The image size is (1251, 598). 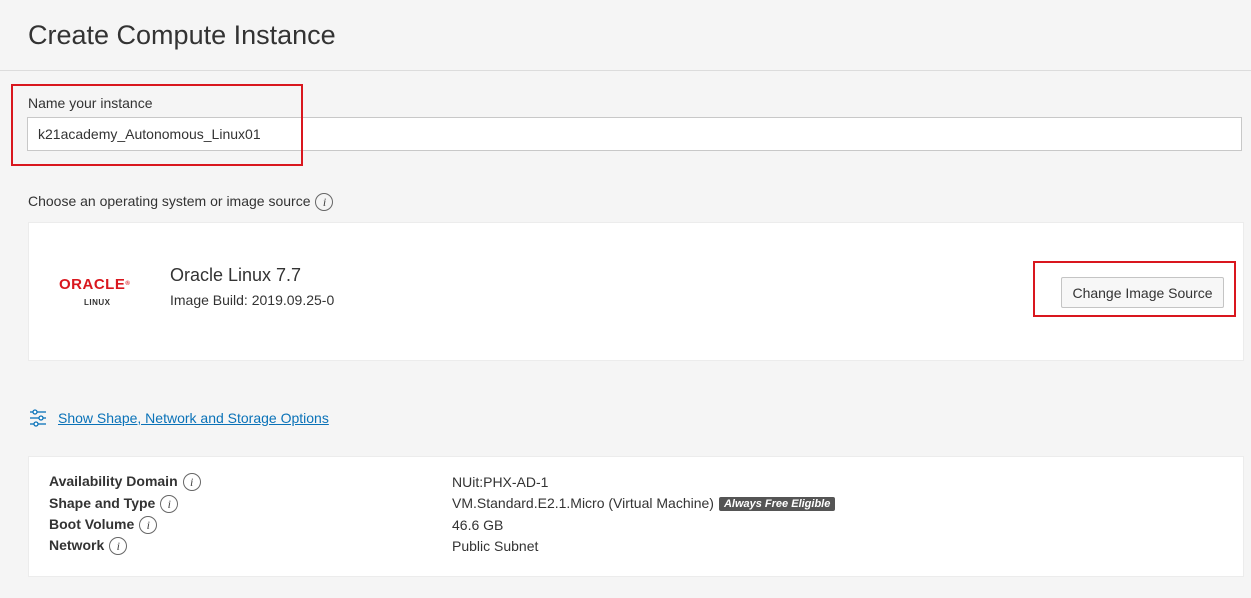 I want to click on page-header: Create Compute Instance, so click(x=625, y=35).